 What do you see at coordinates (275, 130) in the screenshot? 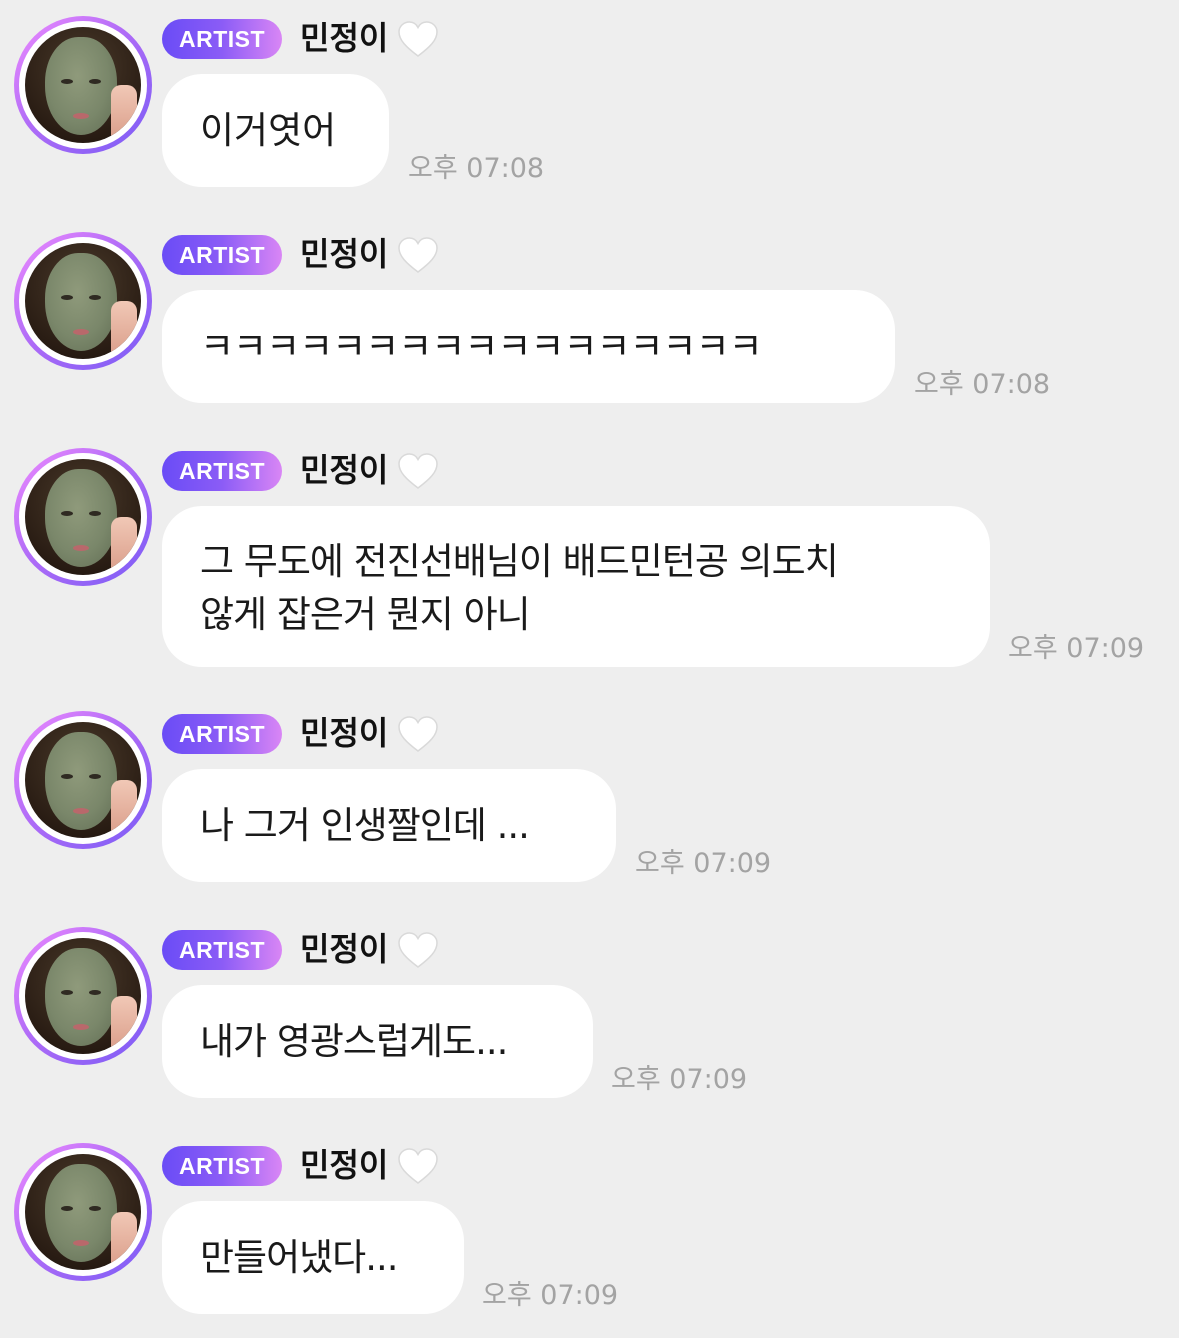
I see `message-bubble: 이거엿어` at bounding box center [275, 130].